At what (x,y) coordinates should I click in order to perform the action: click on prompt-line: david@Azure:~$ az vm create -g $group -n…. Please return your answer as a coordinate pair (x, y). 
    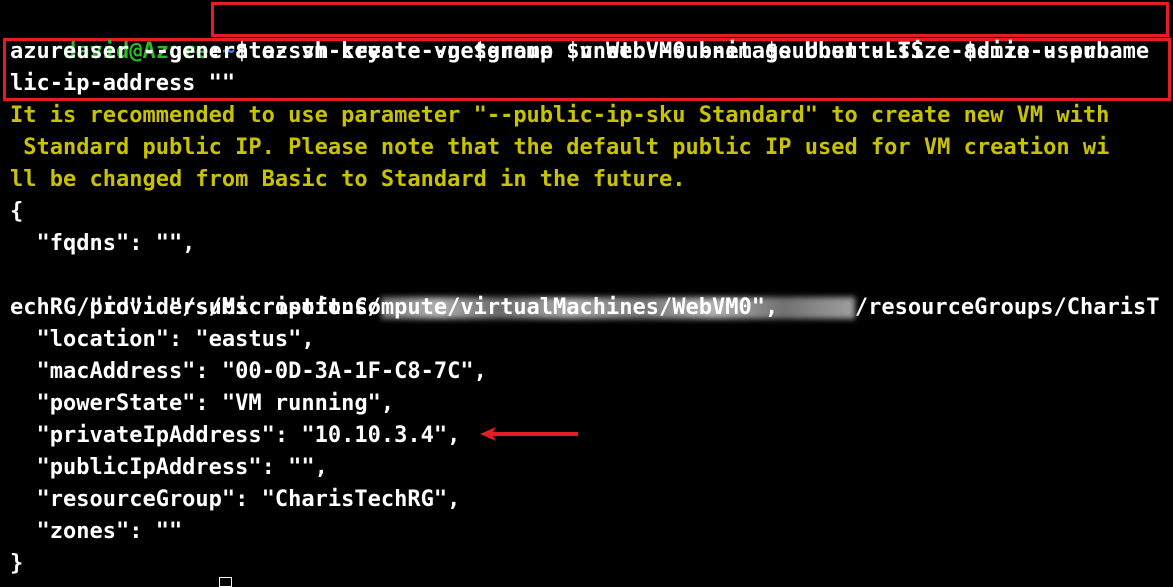
    Looking at the image, I should click on (579, 34).